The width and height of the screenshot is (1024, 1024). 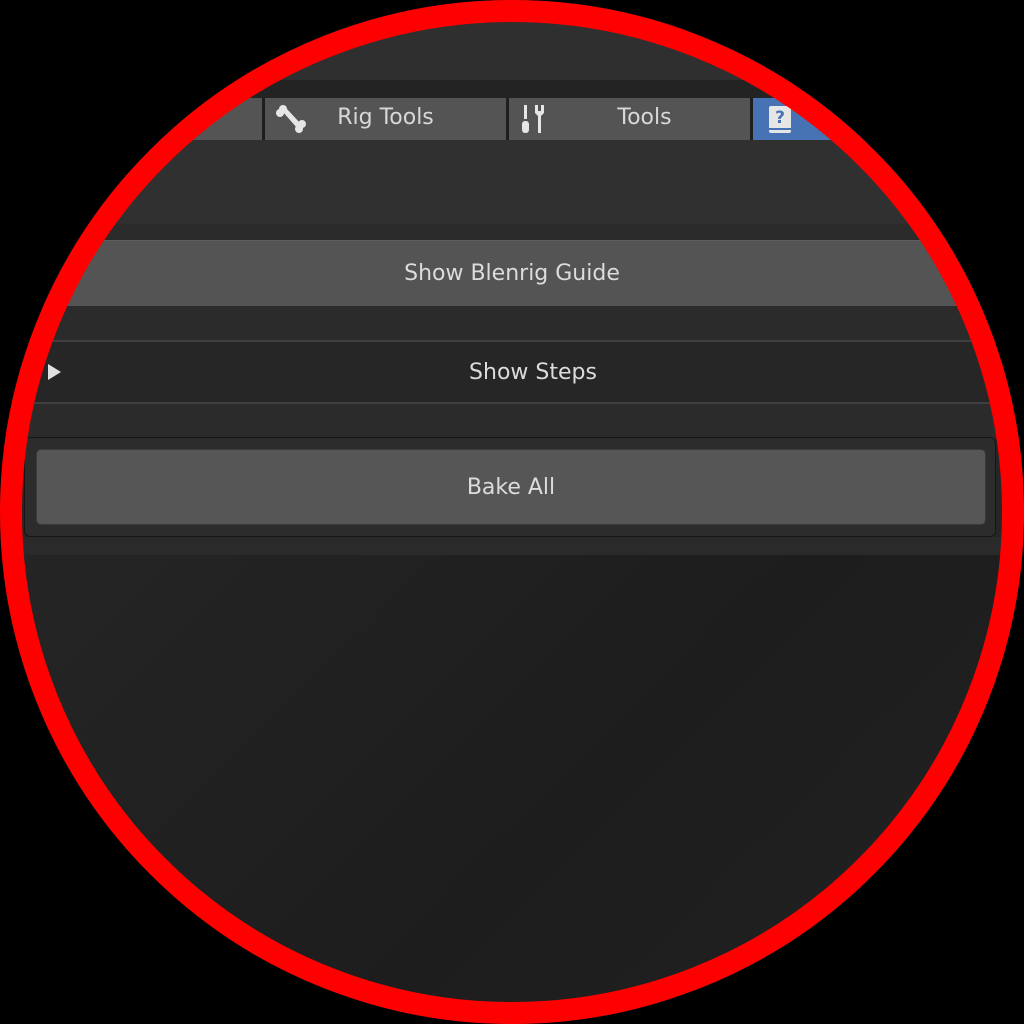 I want to click on show-steps-toggle: Show Steps, so click(x=512, y=372).